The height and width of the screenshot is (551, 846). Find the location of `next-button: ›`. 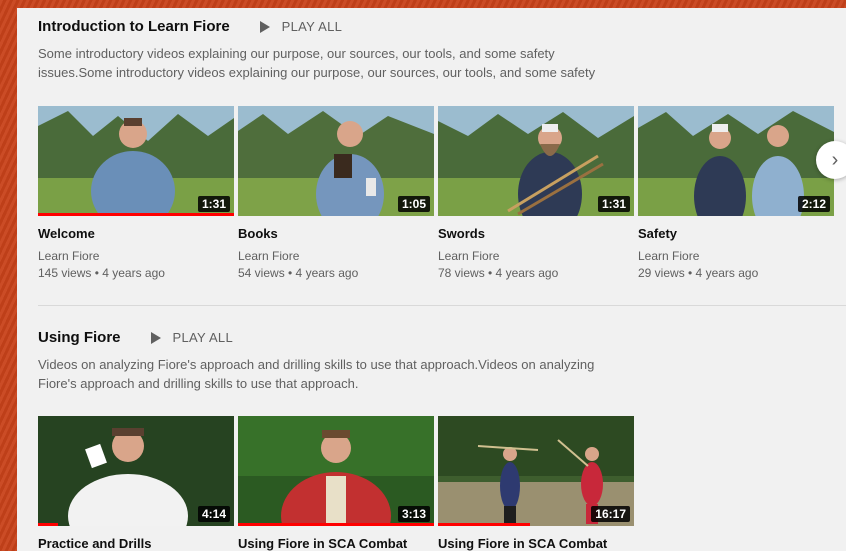

next-button: › is located at coordinates (831, 160).